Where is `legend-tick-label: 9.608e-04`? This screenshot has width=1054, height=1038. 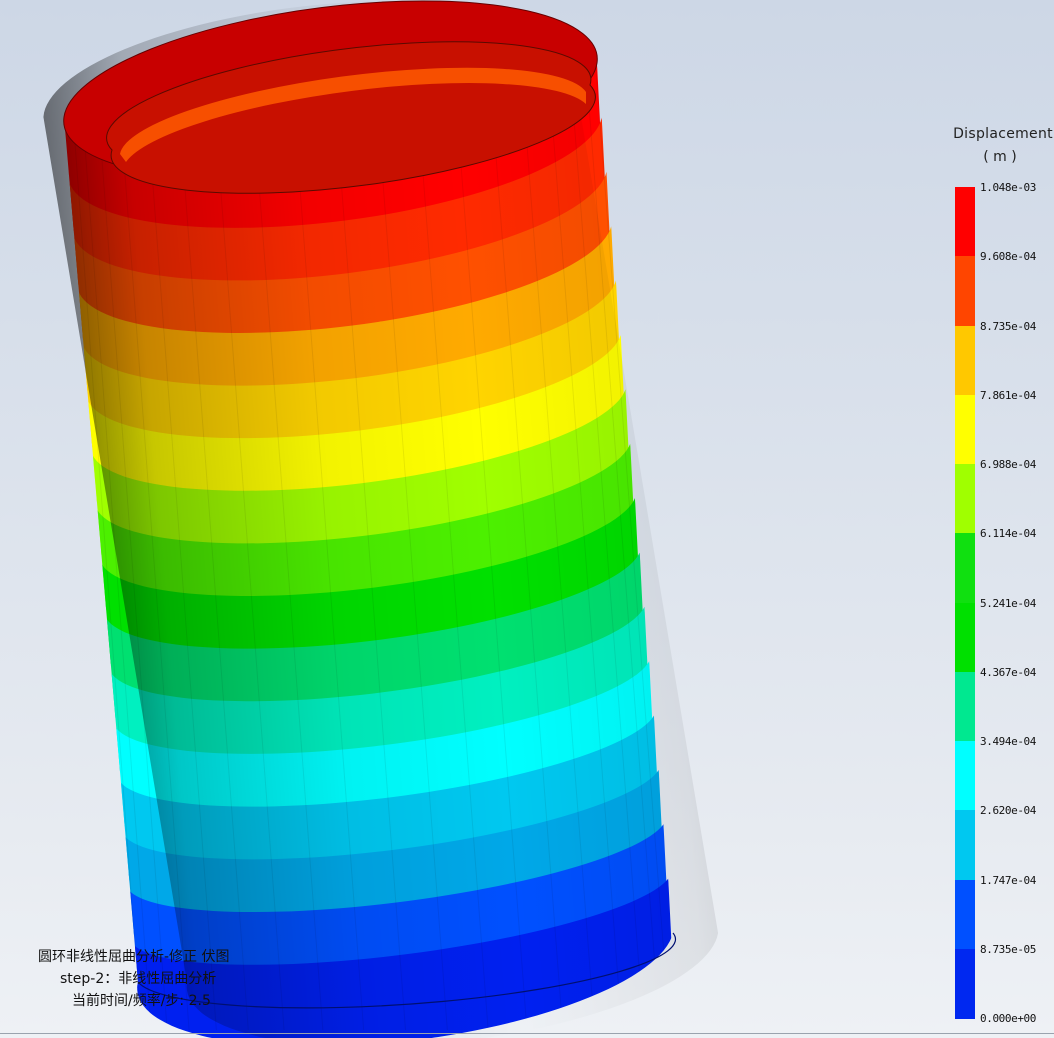
legend-tick-label: 9.608e-04 is located at coordinates (1008, 257).